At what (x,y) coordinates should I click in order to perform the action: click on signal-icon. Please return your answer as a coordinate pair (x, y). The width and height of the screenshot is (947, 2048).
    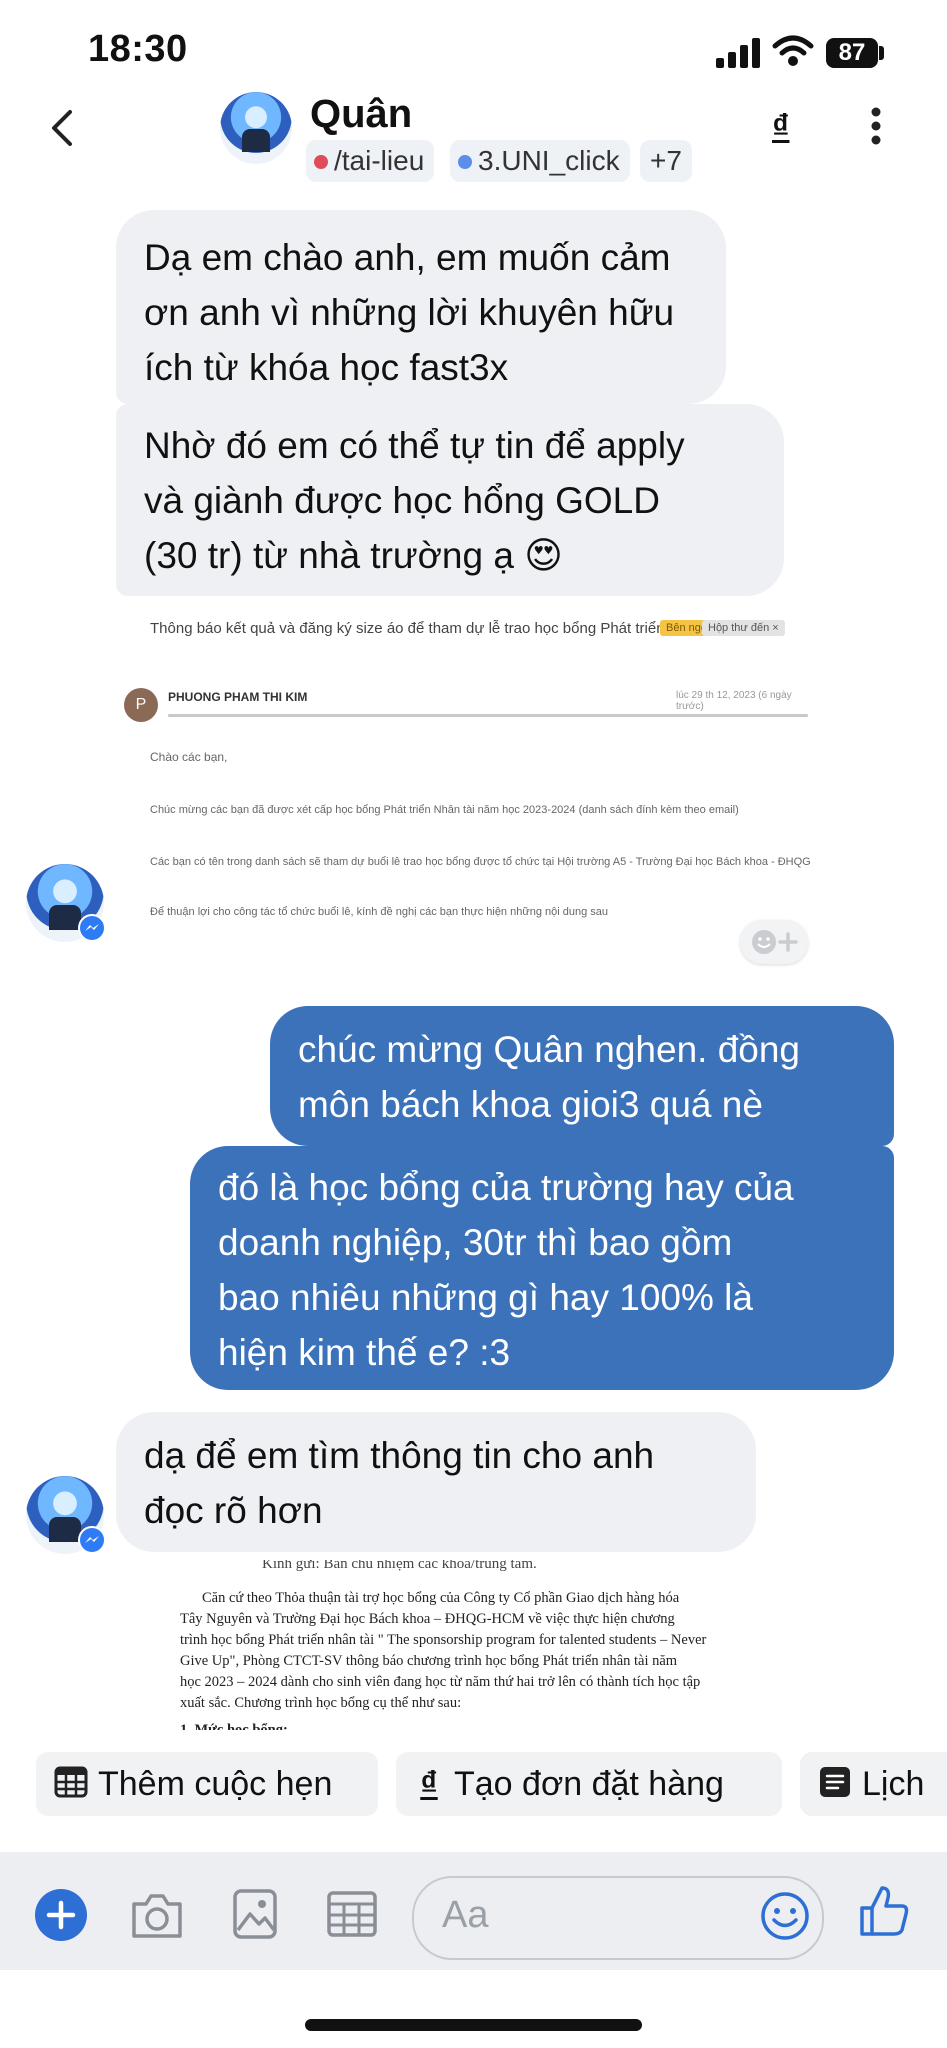
    Looking at the image, I should click on (738, 53).